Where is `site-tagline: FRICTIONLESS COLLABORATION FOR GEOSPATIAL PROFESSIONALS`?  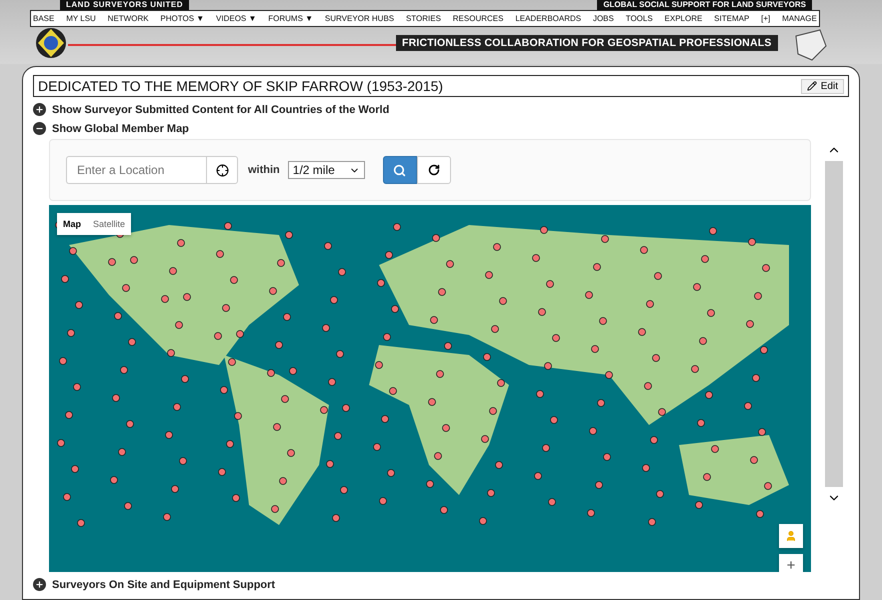
site-tagline: FRICTIONLESS COLLABORATION FOR GEOSPATIAL PROFESSIONALS is located at coordinates (587, 43).